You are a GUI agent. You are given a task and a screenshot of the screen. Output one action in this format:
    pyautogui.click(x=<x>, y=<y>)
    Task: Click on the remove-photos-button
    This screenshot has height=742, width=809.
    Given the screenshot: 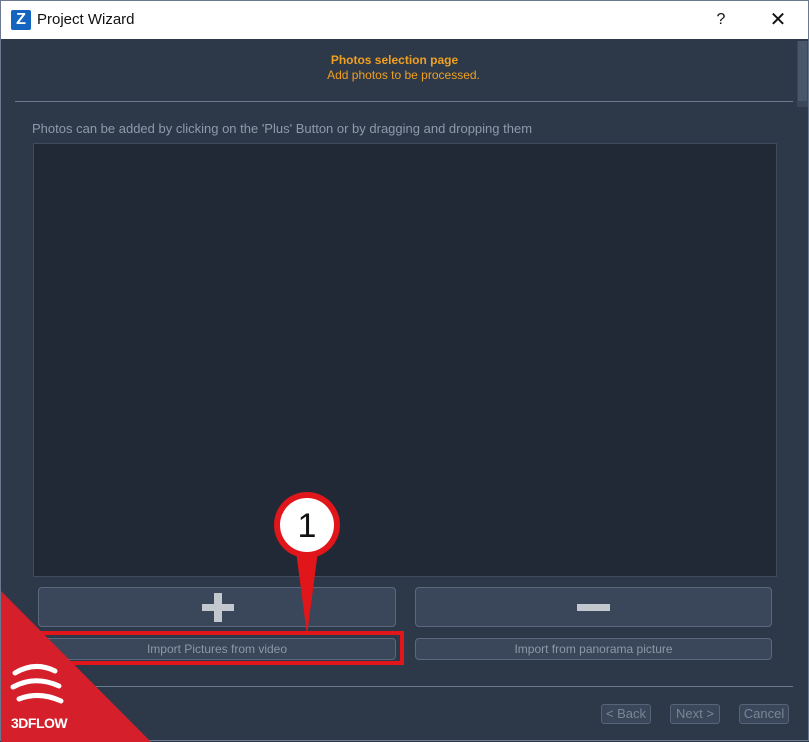 What is the action you would take?
    pyautogui.click(x=593, y=607)
    